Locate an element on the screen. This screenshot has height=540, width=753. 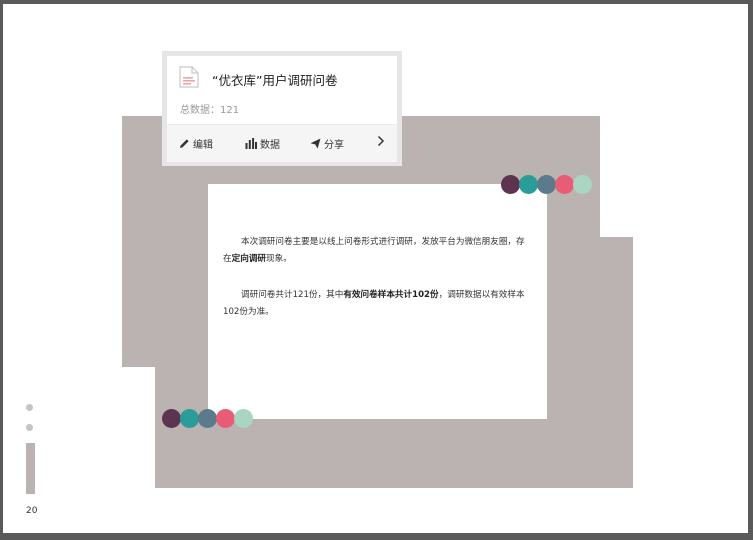
bar-chart-icon is located at coordinates (251, 143).